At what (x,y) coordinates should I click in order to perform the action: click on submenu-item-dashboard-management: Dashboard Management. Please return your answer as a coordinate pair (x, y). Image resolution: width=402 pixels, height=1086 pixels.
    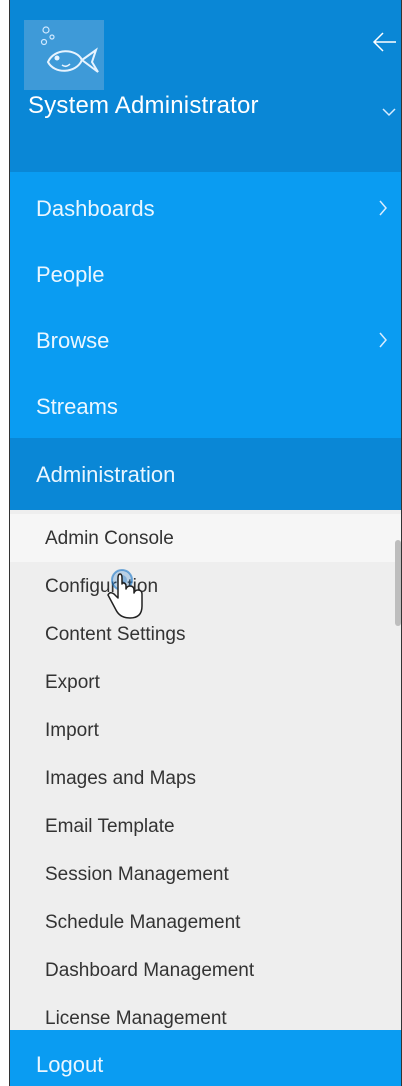
    Looking at the image, I should click on (205, 970).